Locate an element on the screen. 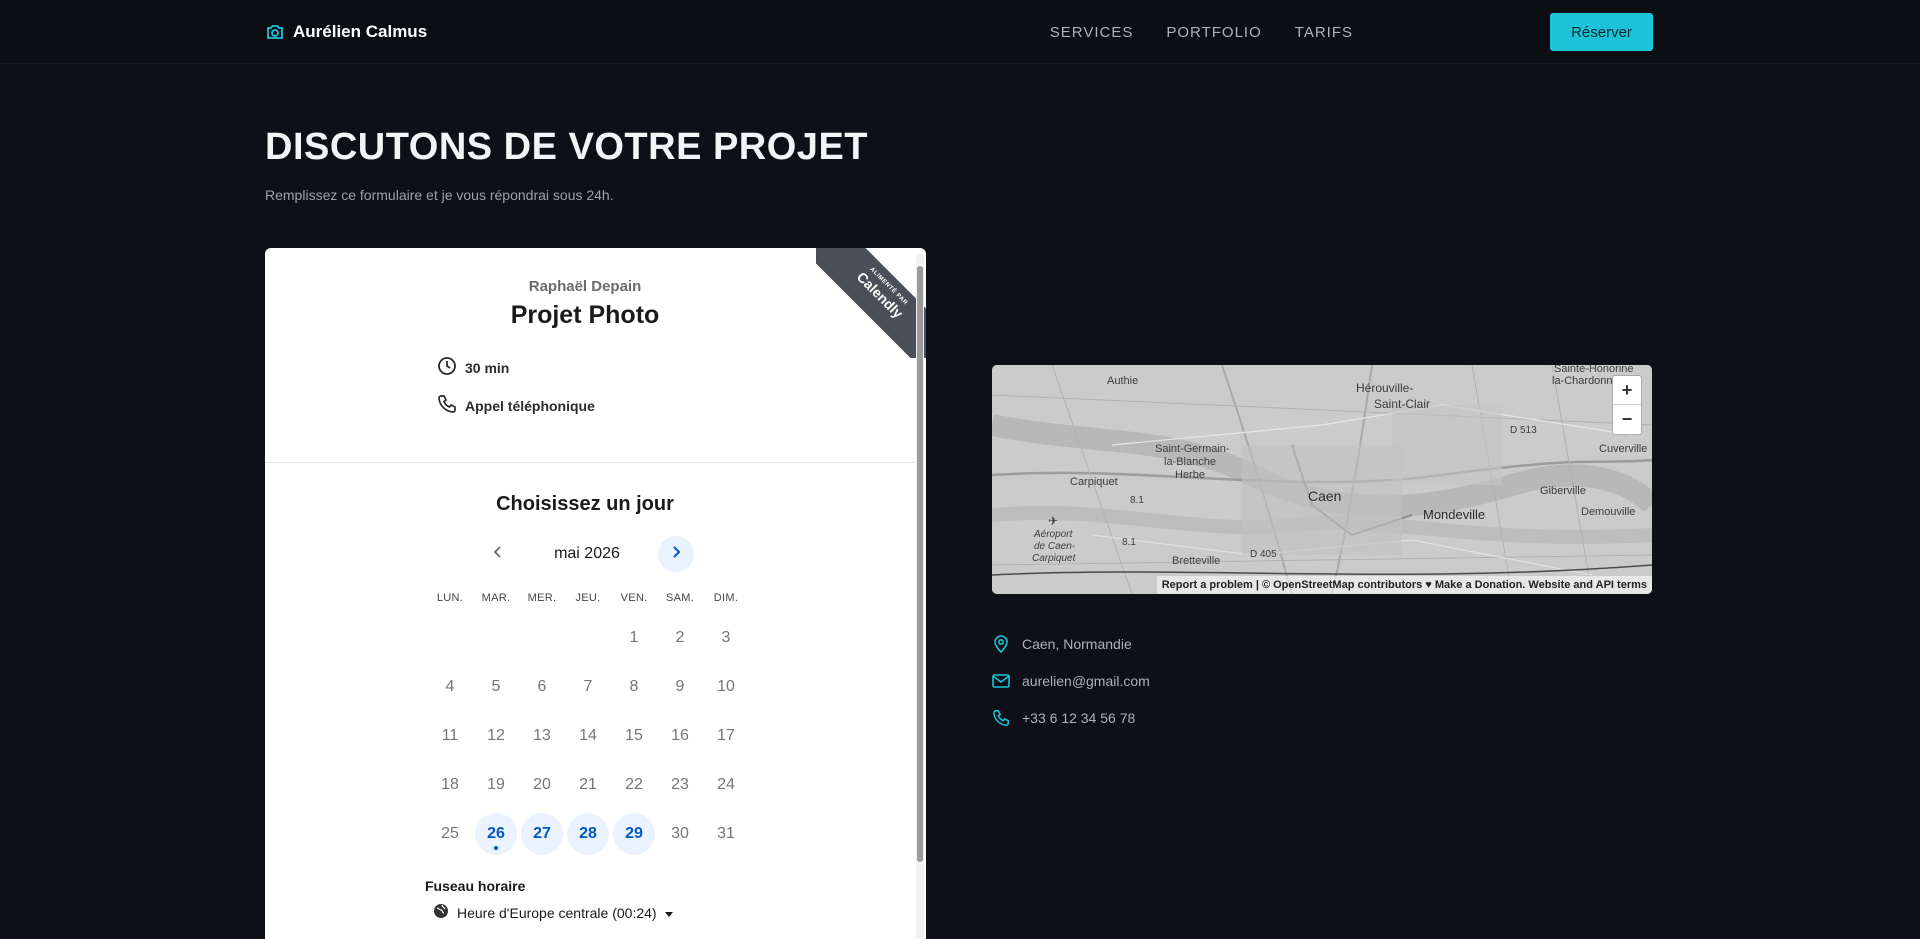  page-title: DISCUTONS DE VOTRE PROJET is located at coordinates (567, 147).